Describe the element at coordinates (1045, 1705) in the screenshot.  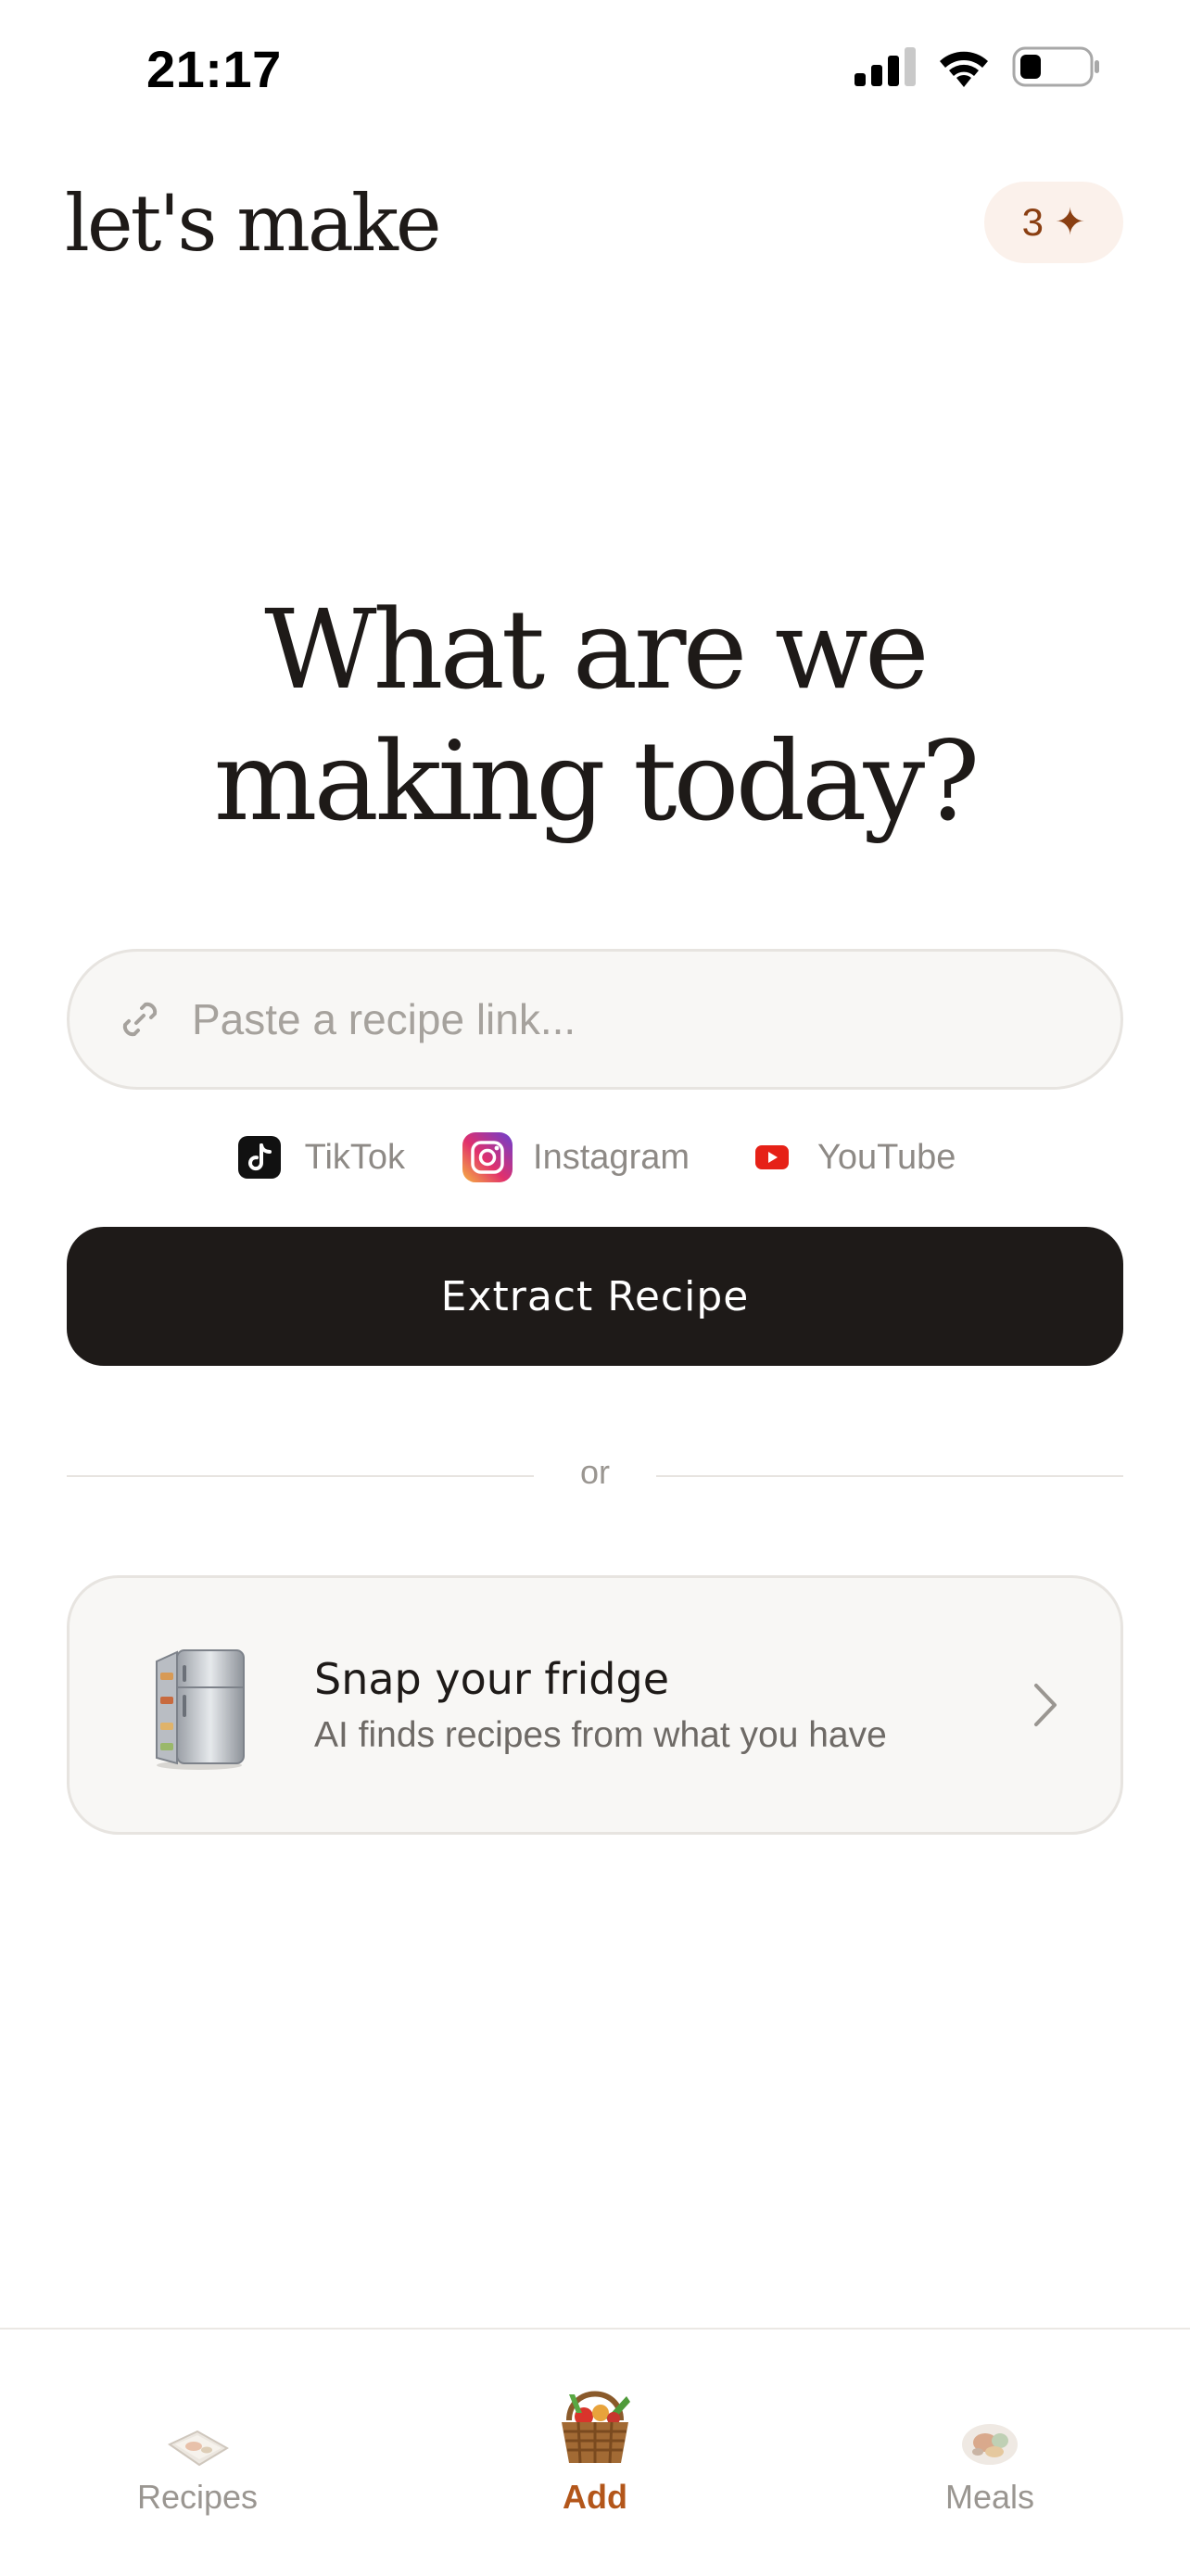
I see `chevron-right-icon` at that location.